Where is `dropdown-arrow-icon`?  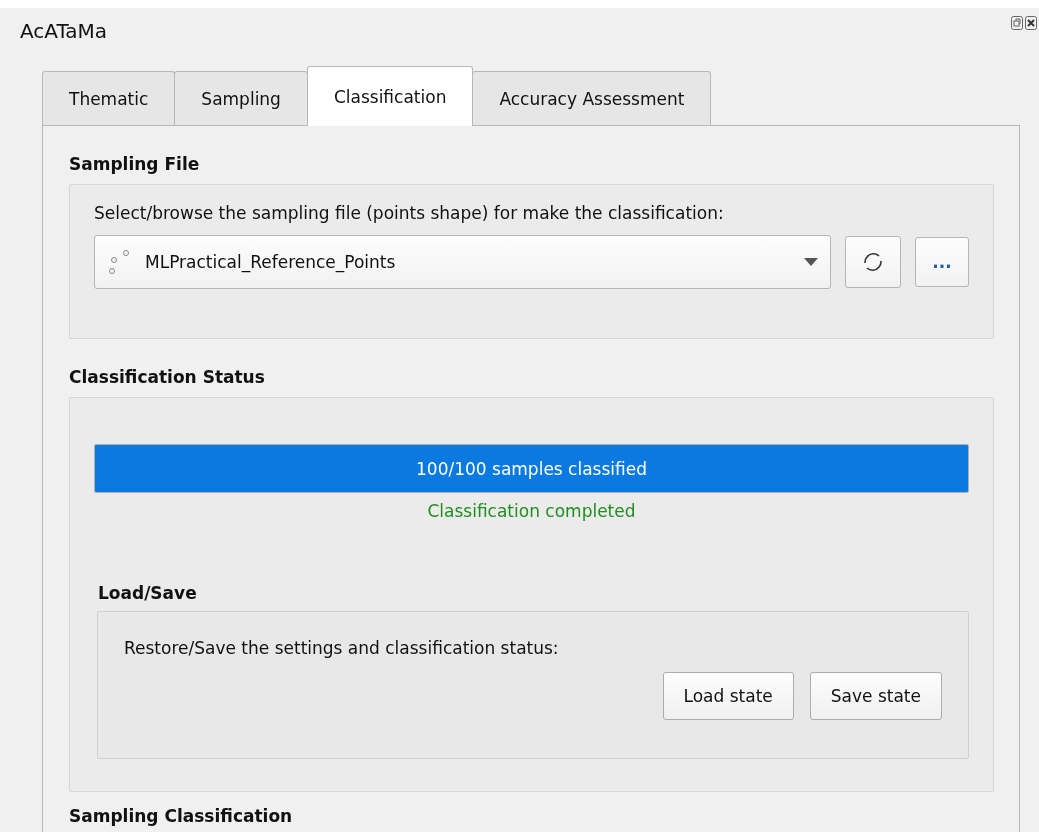 dropdown-arrow-icon is located at coordinates (811, 262).